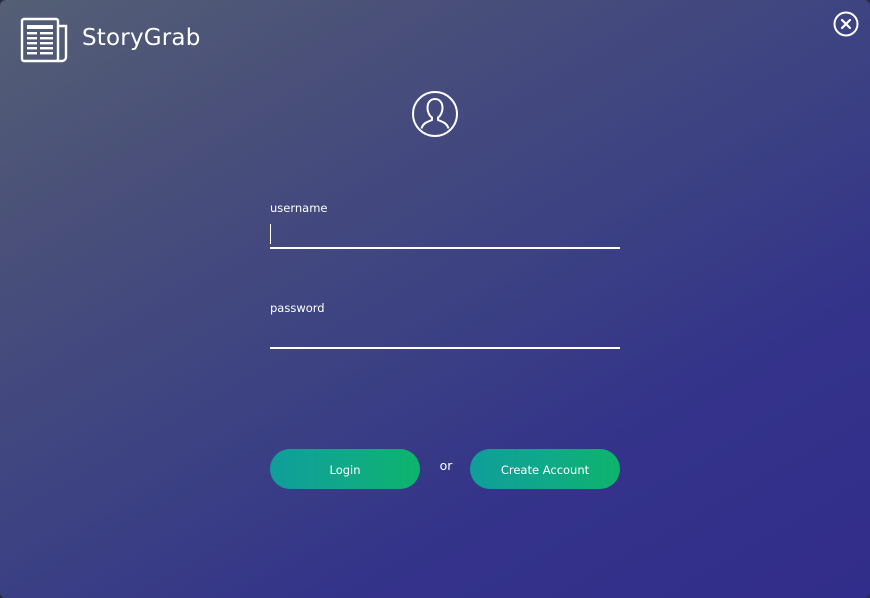 This screenshot has height=598, width=870. I want to click on password-field-group: password, so click(445, 325).